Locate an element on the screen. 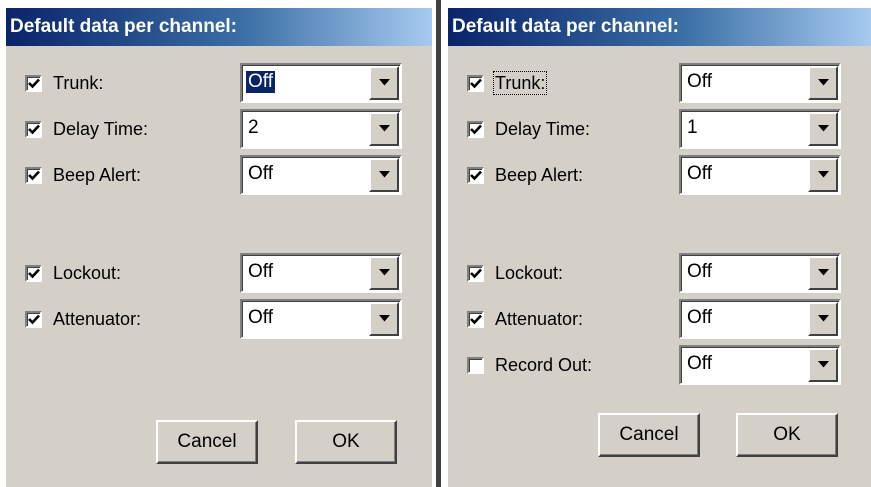  delay-time-dropdown: 2 is located at coordinates (321, 129).